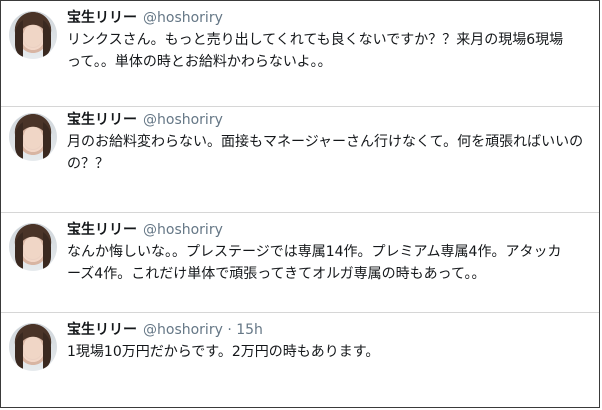 The width and height of the screenshot is (602, 410). What do you see at coordinates (315, 40) in the screenshot?
I see `tweet-text-line: リンクスさん。もっと売り出してくれても良くないですか？？来月の現場6現場` at bounding box center [315, 40].